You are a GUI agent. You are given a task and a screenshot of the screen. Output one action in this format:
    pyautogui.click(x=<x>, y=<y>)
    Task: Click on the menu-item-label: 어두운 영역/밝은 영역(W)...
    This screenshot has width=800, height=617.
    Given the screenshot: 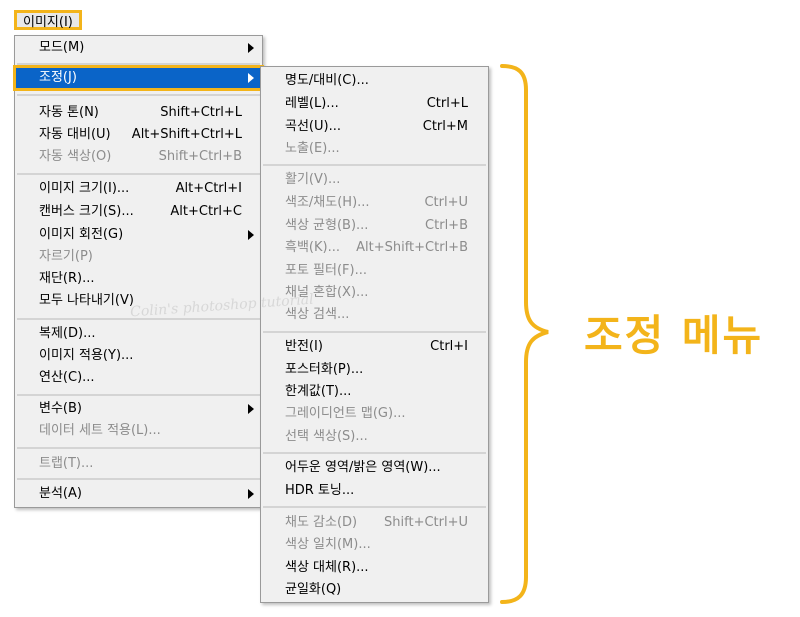 What is the action you would take?
    pyautogui.click(x=363, y=467)
    